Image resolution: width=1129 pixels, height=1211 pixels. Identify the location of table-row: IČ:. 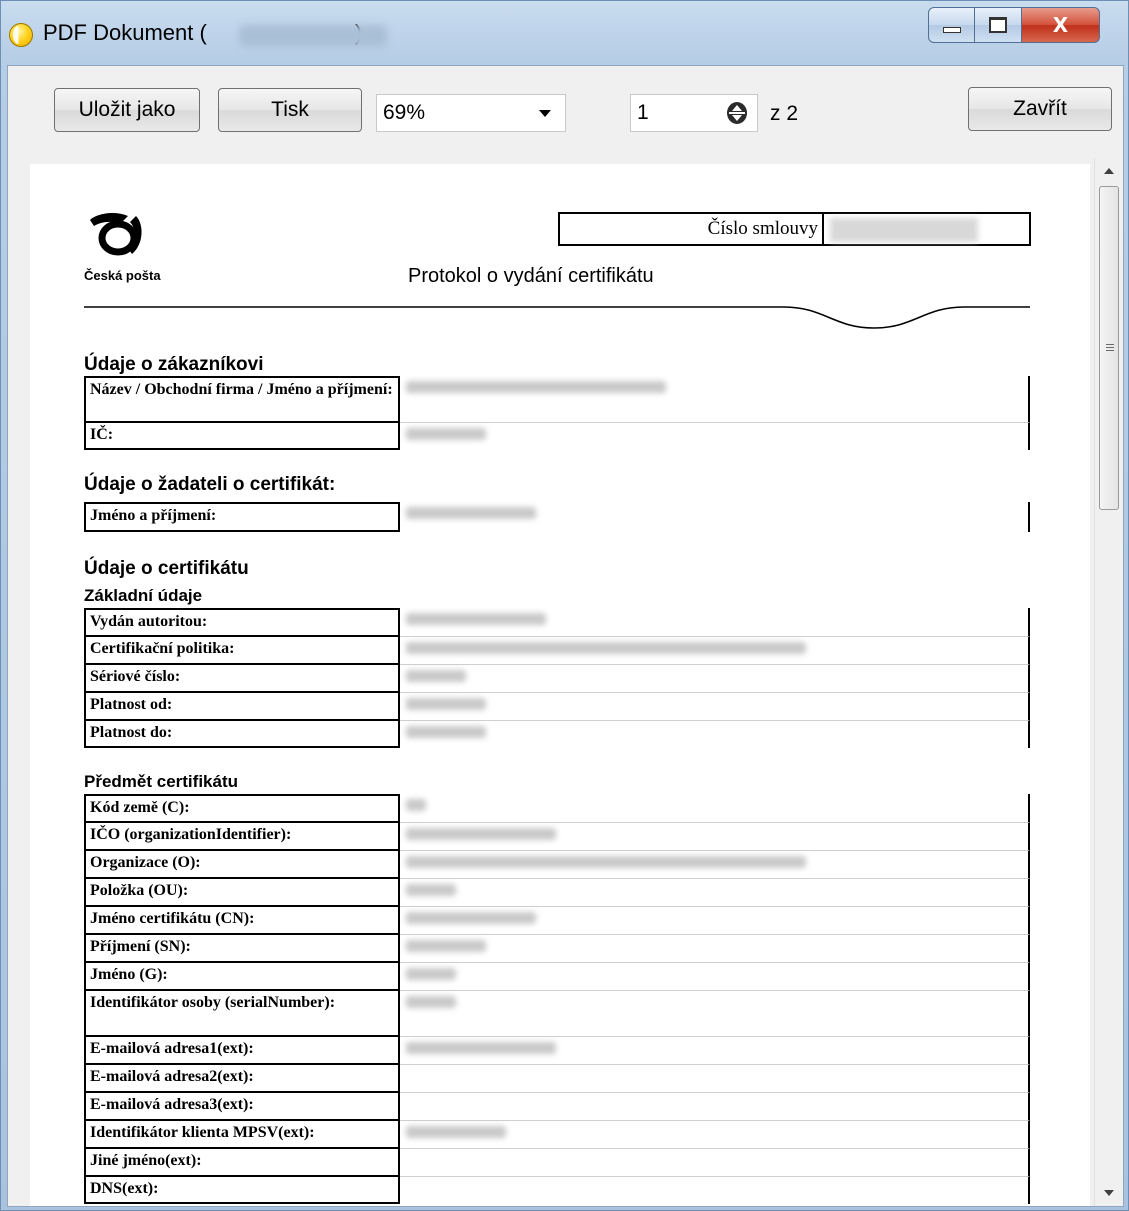
(557, 436).